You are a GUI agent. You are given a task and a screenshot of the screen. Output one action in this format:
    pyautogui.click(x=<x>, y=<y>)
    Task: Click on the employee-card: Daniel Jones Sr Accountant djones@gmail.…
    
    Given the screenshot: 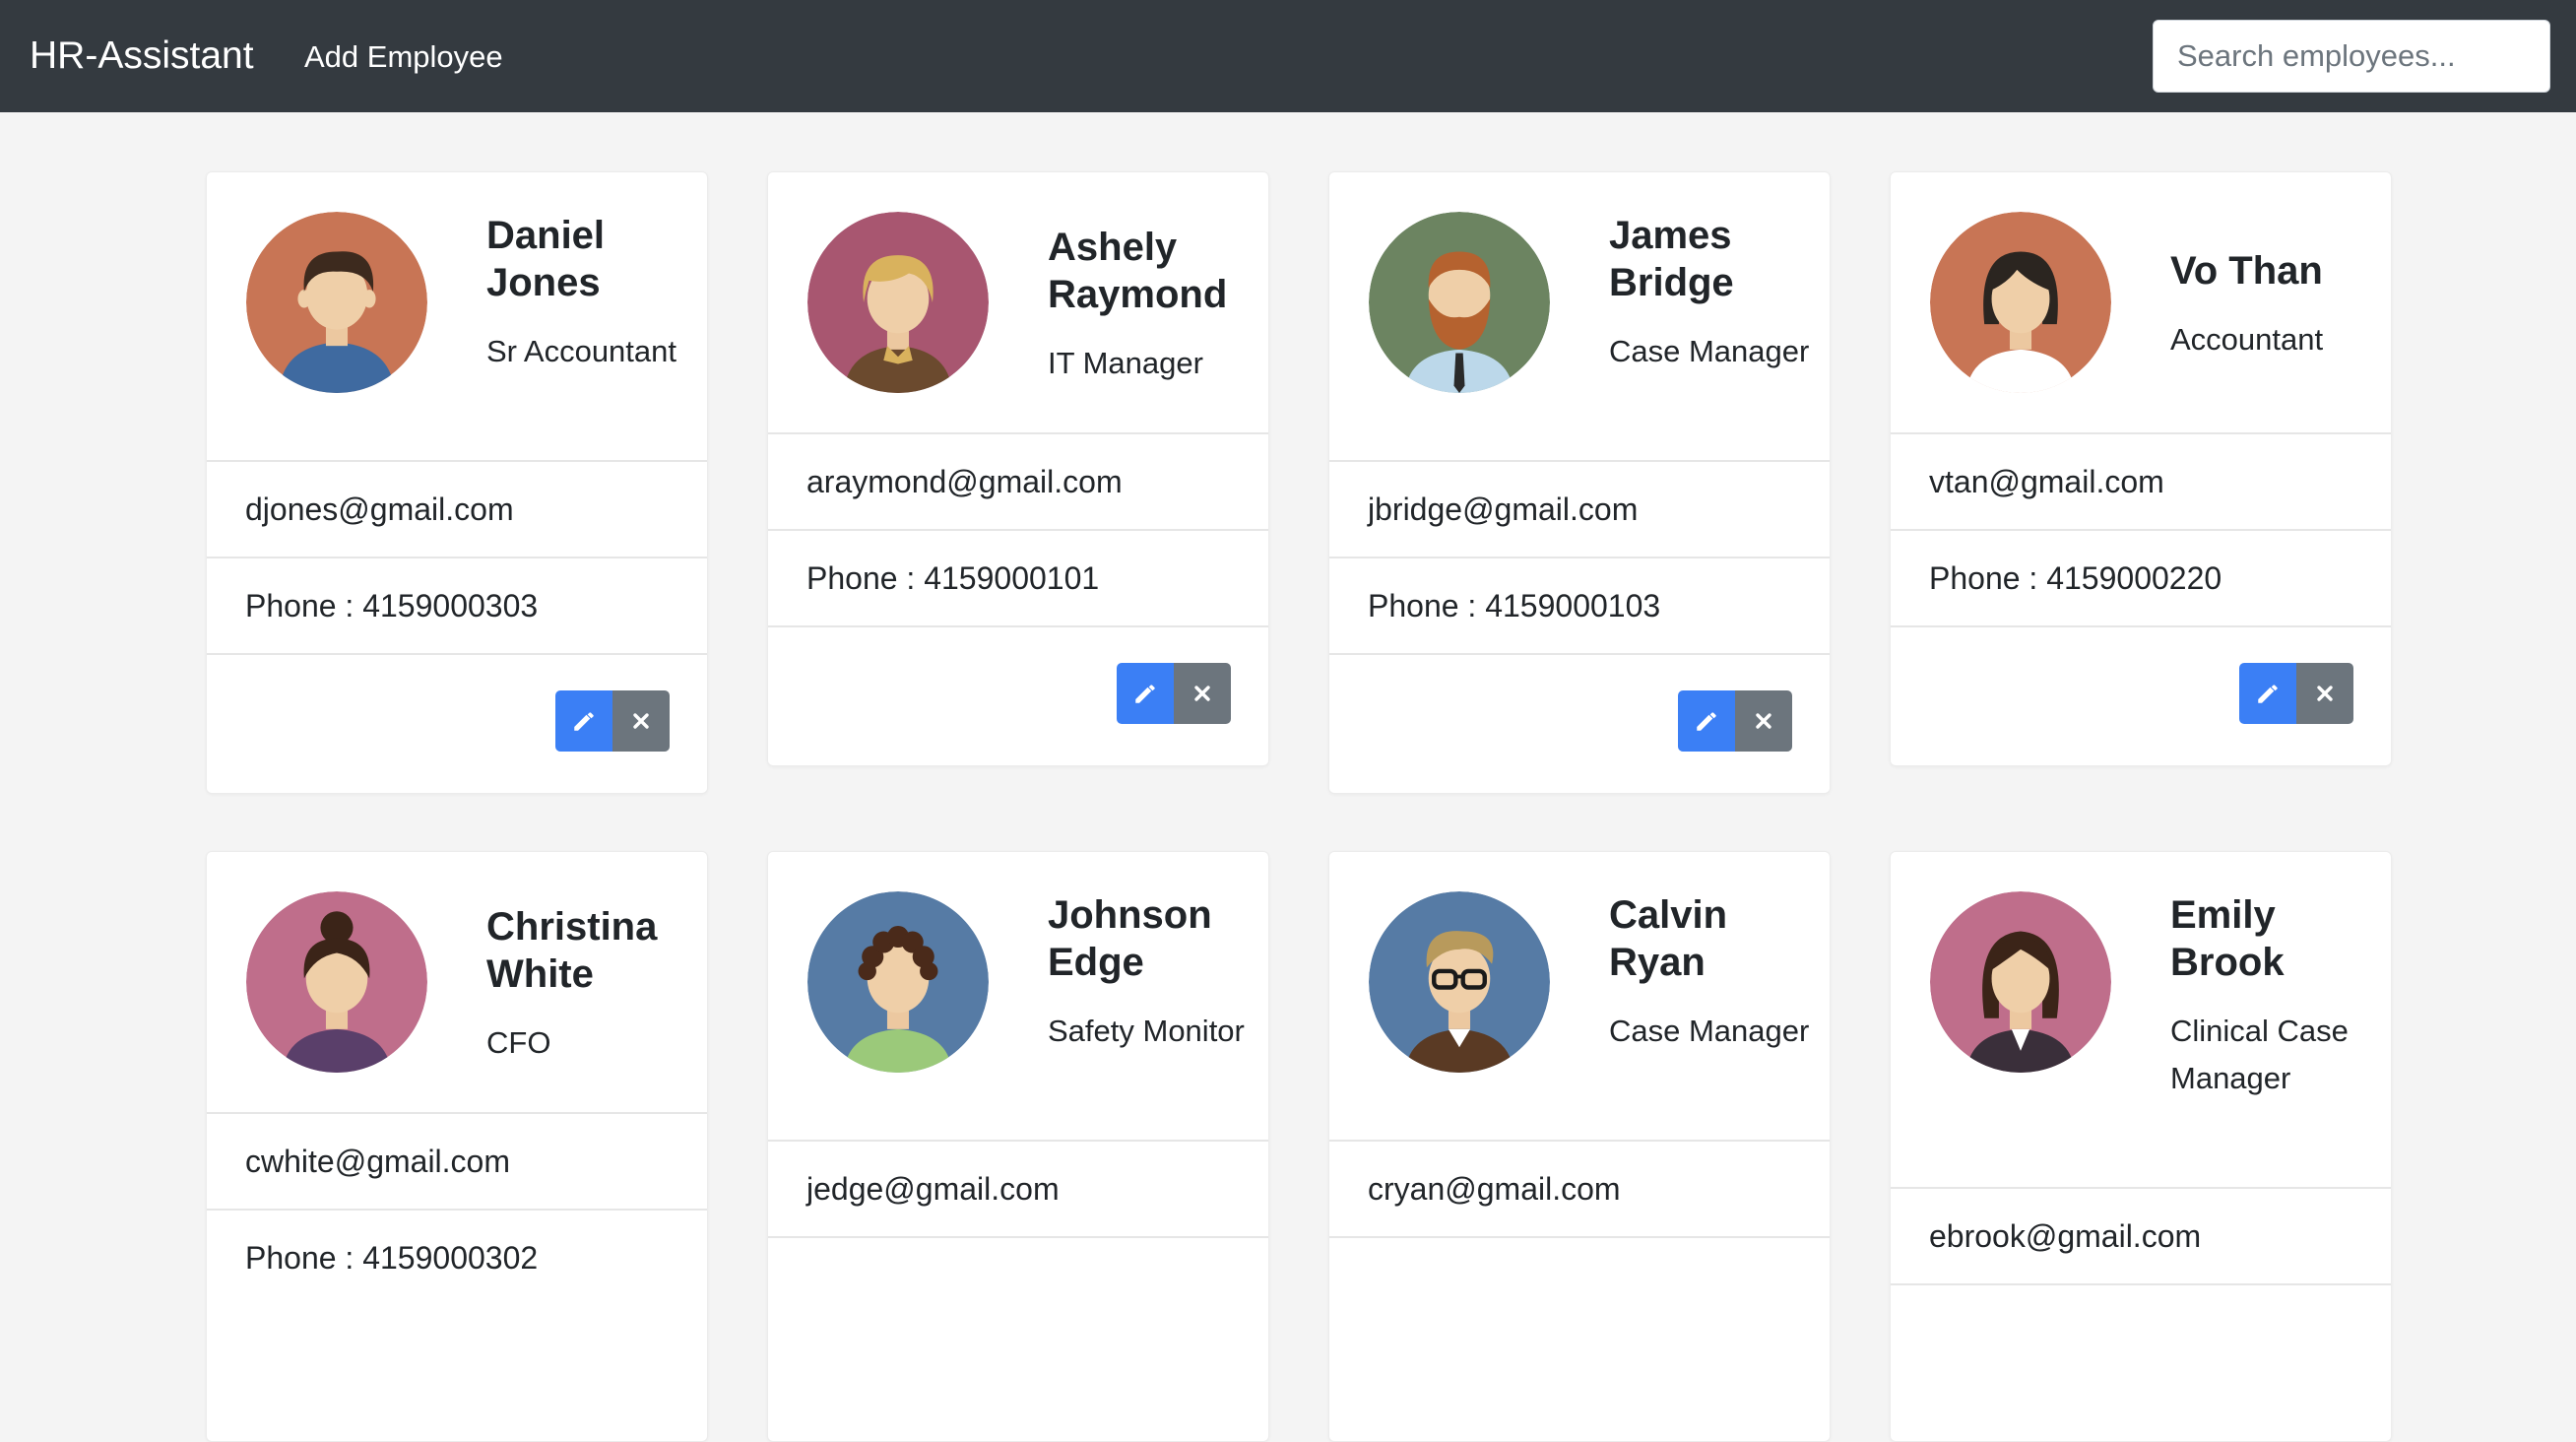 What is the action you would take?
    pyautogui.click(x=457, y=482)
    